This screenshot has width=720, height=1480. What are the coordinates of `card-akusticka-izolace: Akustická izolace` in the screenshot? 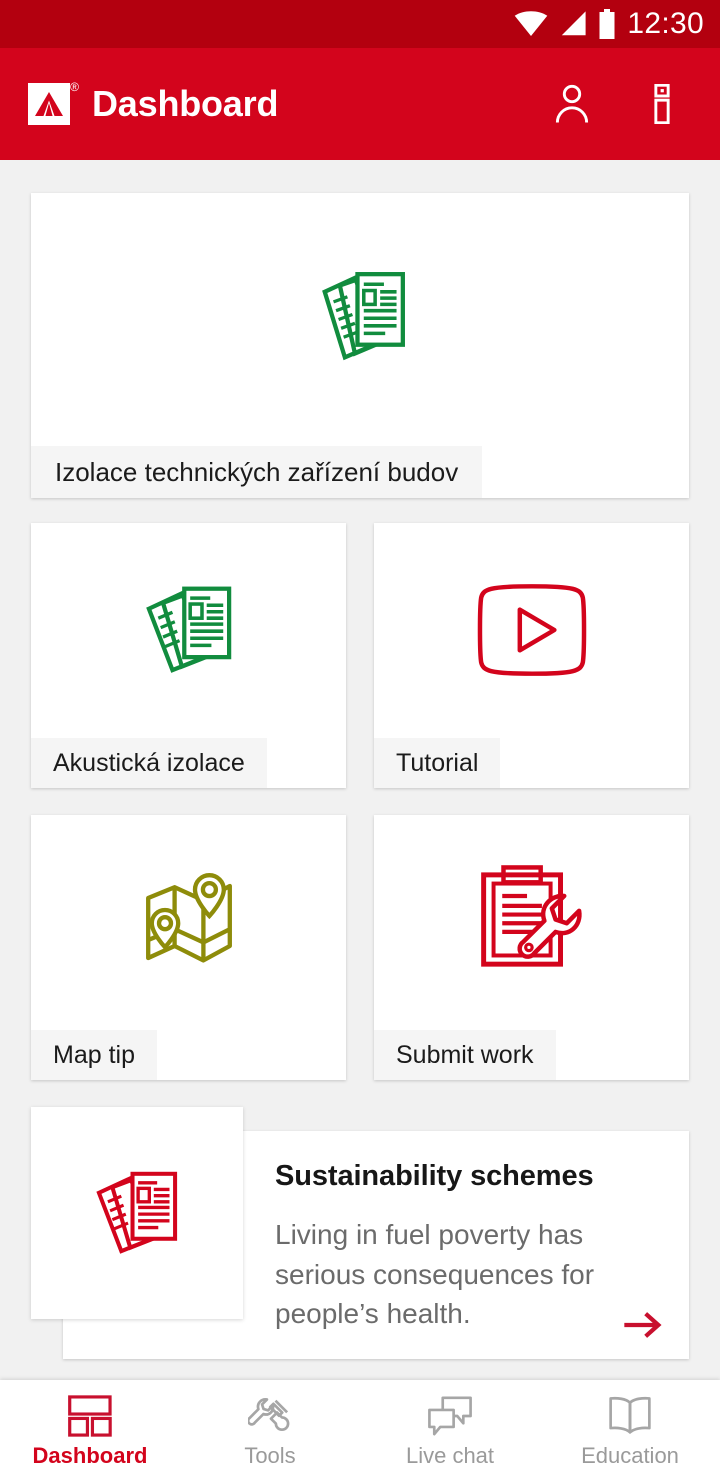 It's located at (188, 655).